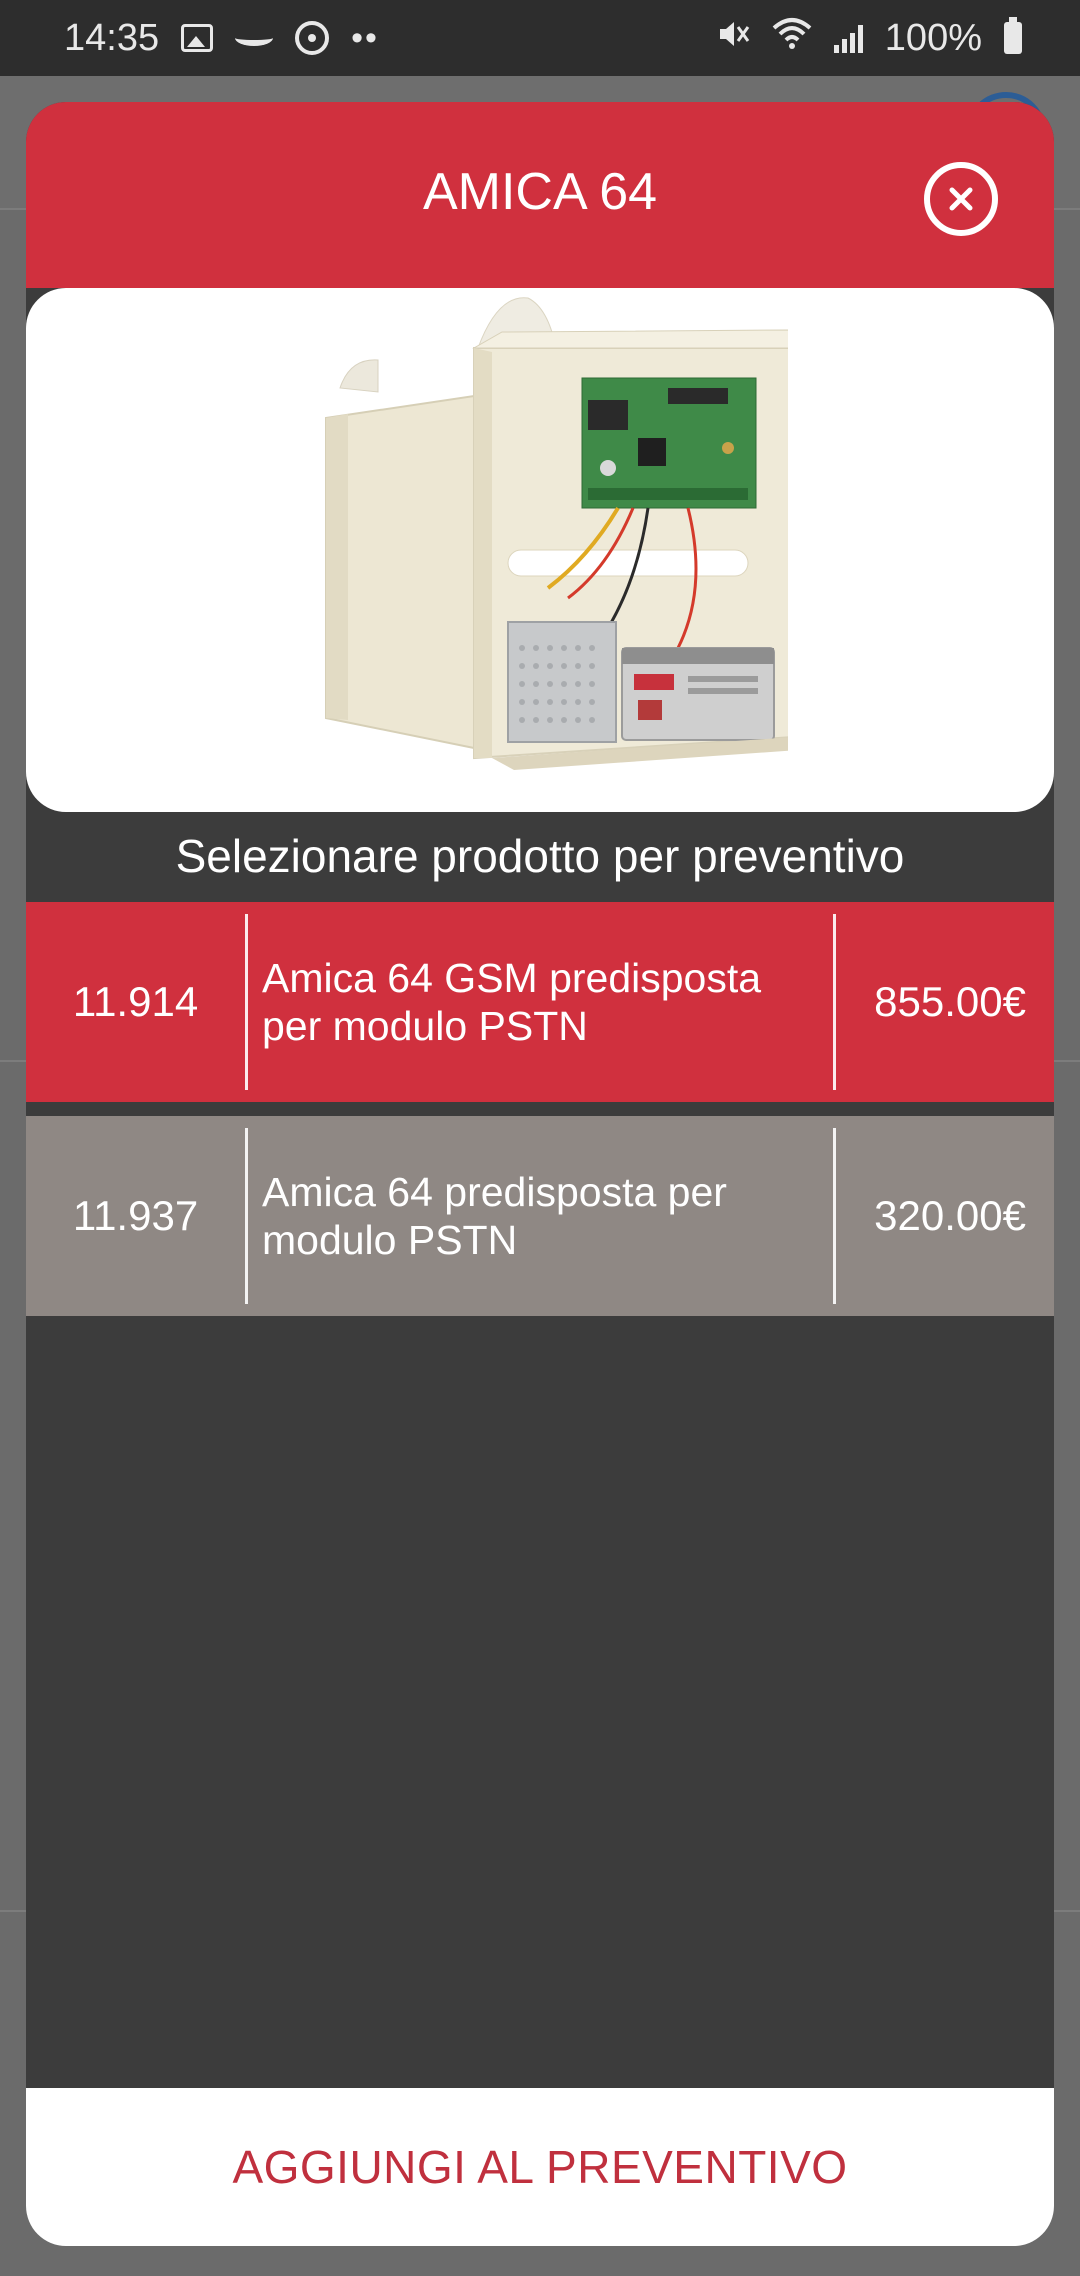  Describe the element at coordinates (1013, 35) in the screenshot. I see `battery-icon` at that location.